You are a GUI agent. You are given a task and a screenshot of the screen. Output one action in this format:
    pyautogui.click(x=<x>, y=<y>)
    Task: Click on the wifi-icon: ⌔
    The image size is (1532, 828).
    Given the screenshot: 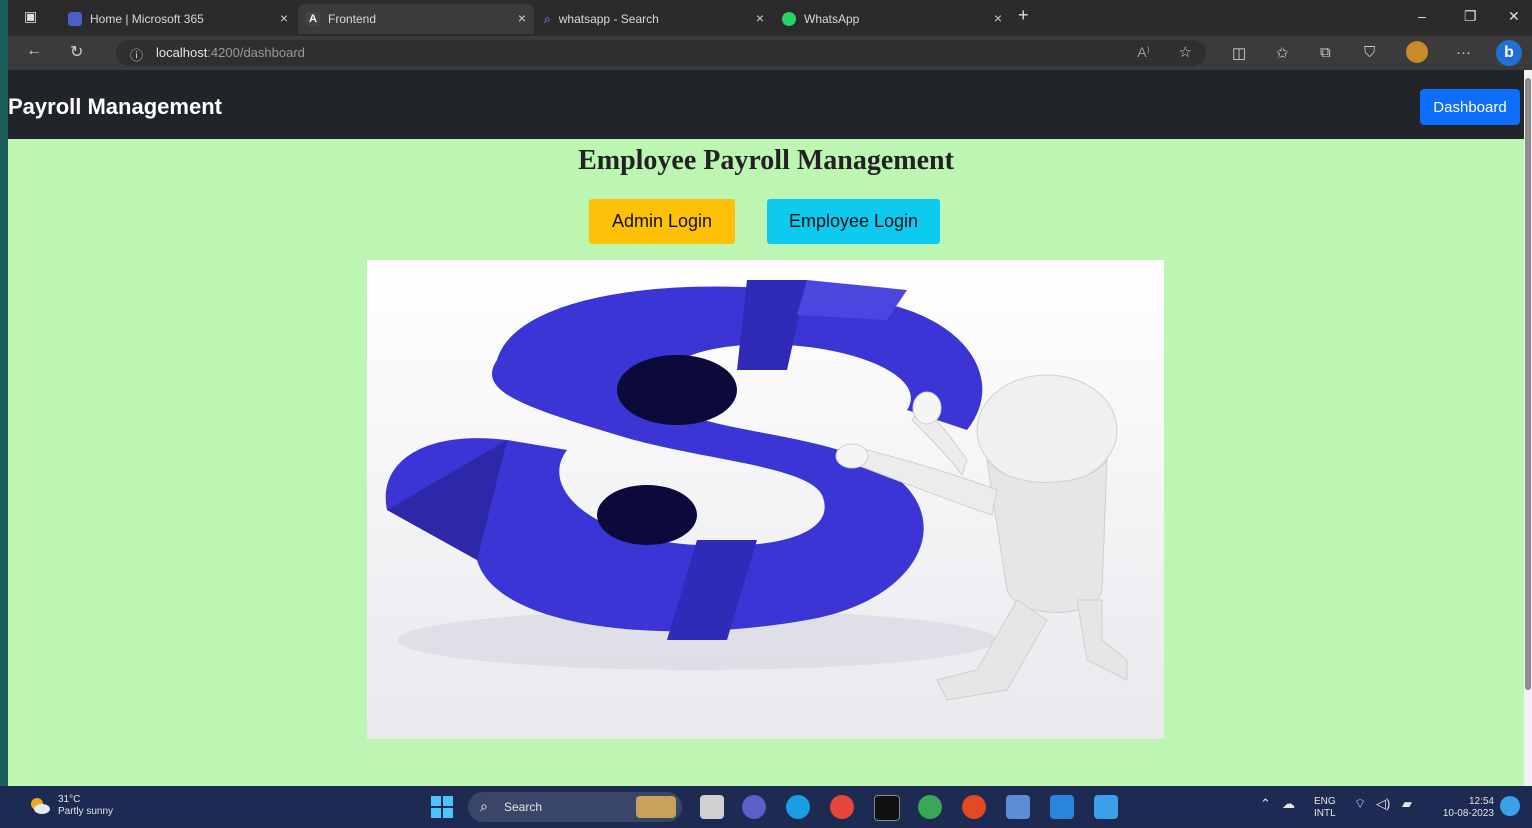 What is the action you would take?
    pyautogui.click(x=1360, y=803)
    